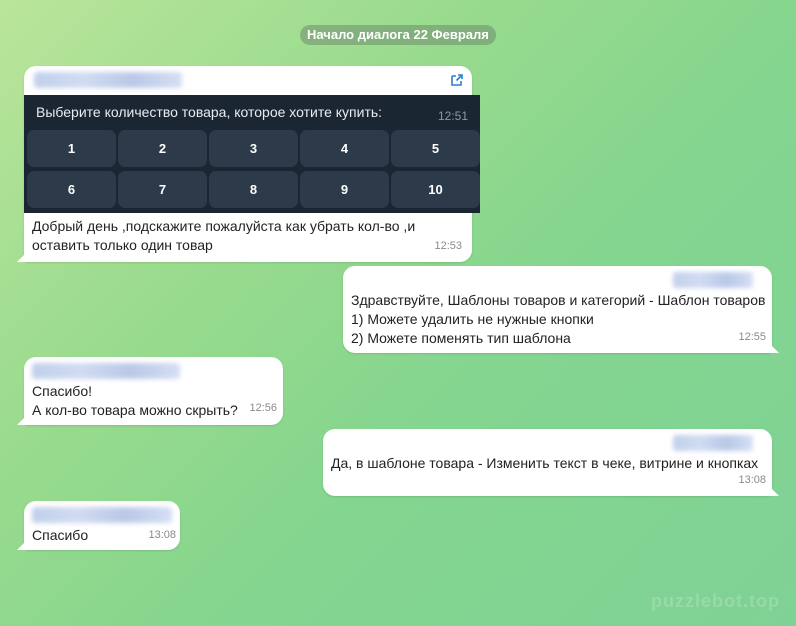 The image size is (796, 626). Describe the element at coordinates (452, 116) in the screenshot. I see `keyboard-message-time: 12:51` at that location.